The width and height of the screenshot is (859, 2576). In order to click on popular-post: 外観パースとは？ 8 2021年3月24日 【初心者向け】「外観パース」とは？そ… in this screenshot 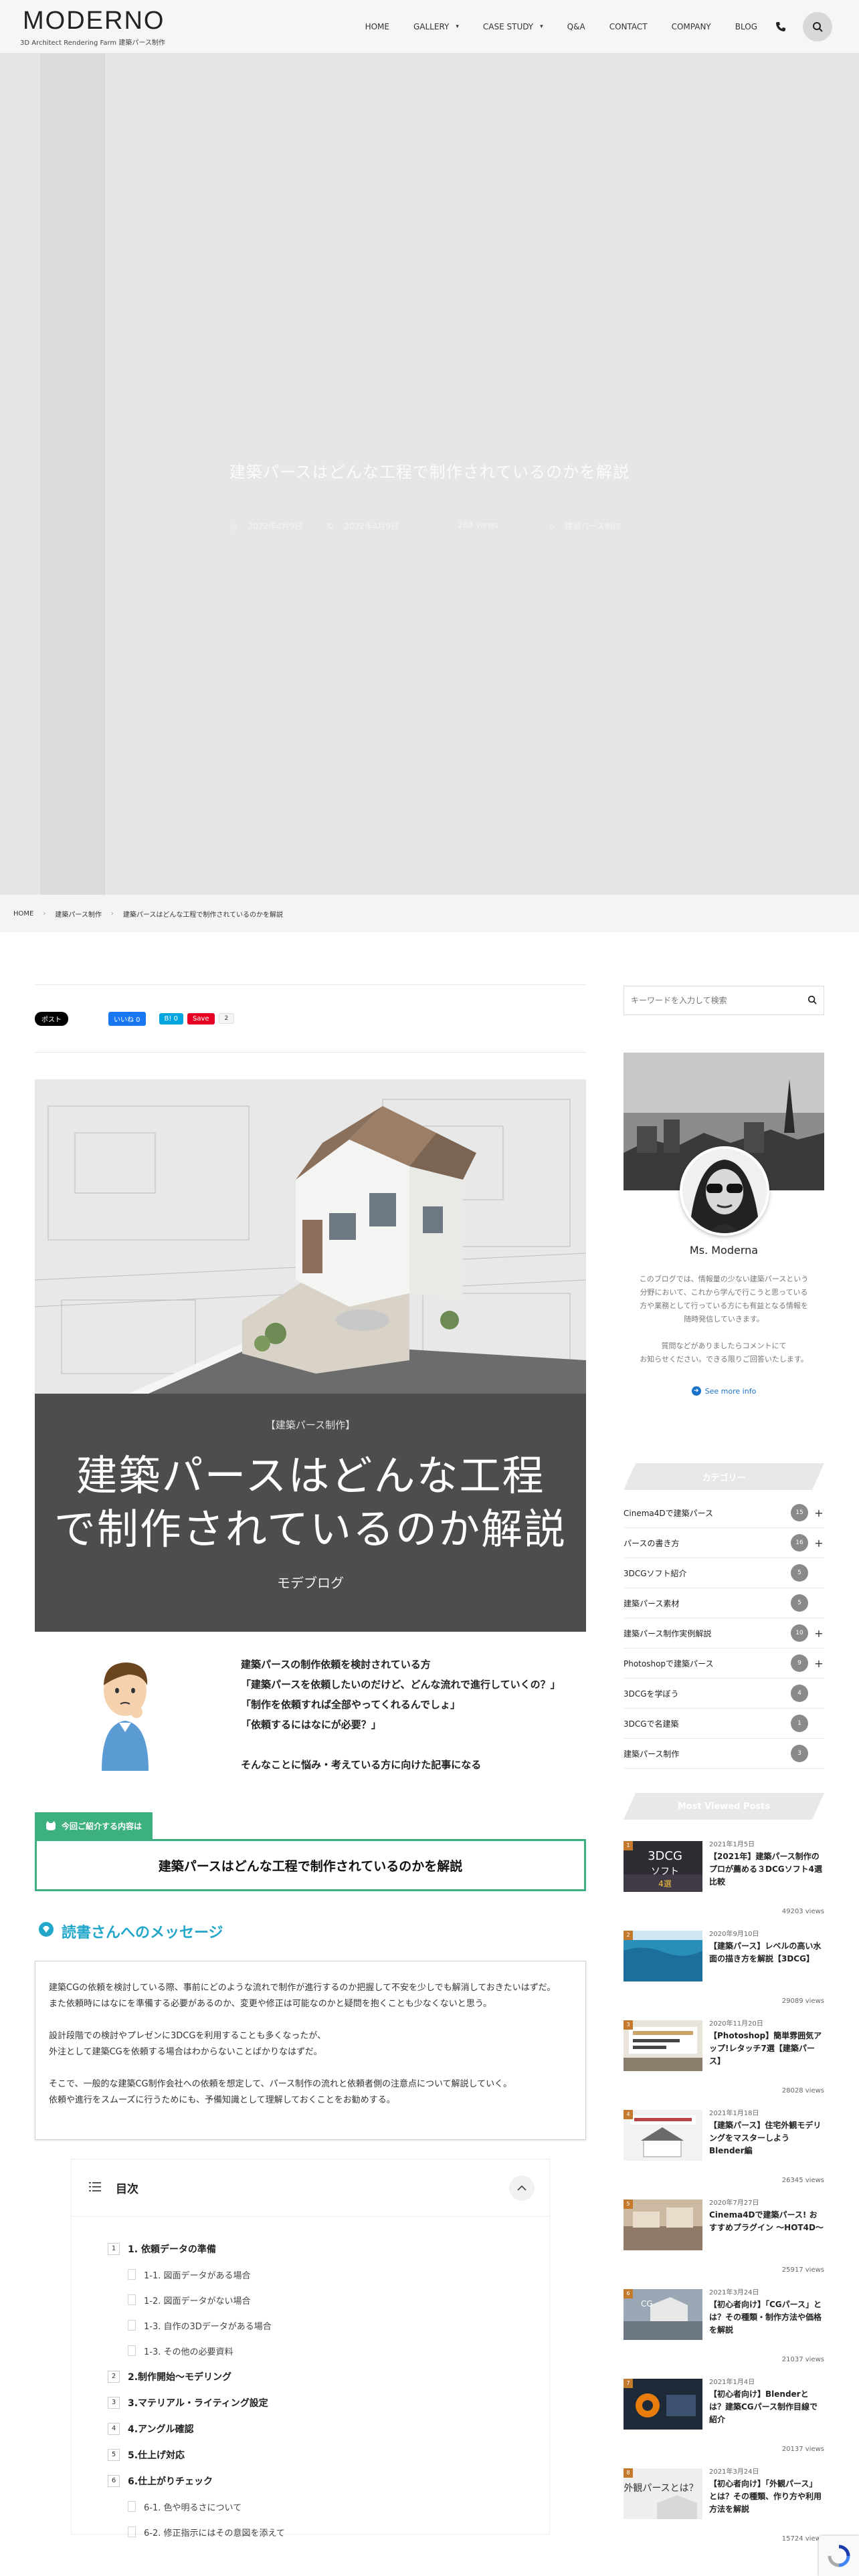, I will do `click(724, 2509)`.